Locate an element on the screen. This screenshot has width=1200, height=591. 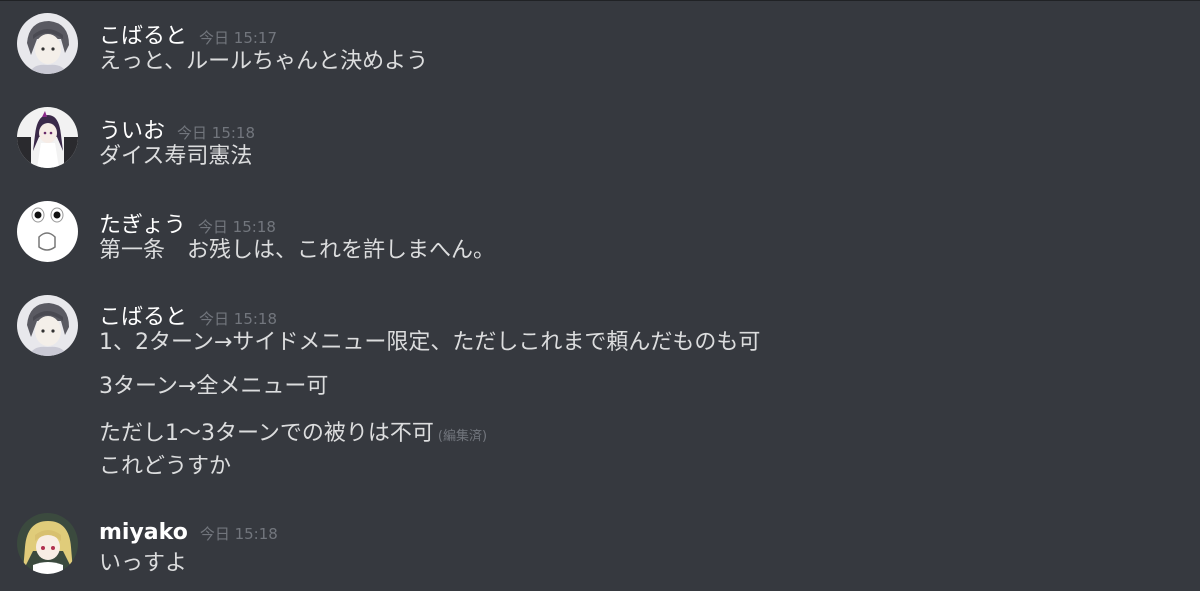
message-header: miyako 今日 15:18 is located at coordinates (188, 535).